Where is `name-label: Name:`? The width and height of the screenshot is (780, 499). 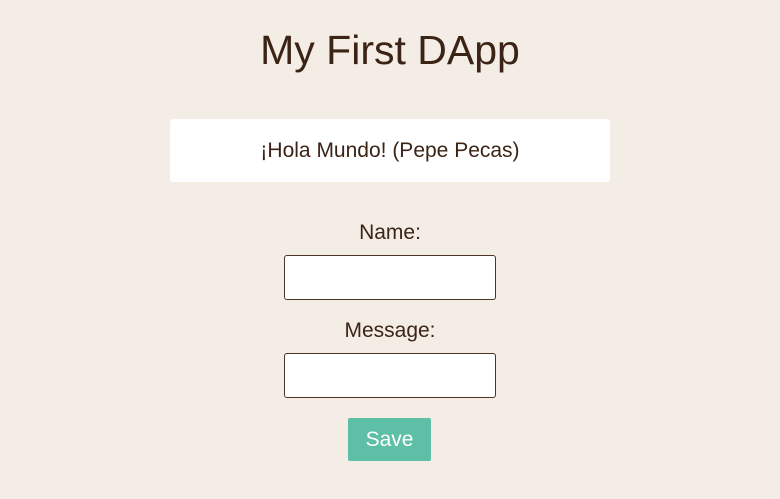
name-label: Name: is located at coordinates (390, 232).